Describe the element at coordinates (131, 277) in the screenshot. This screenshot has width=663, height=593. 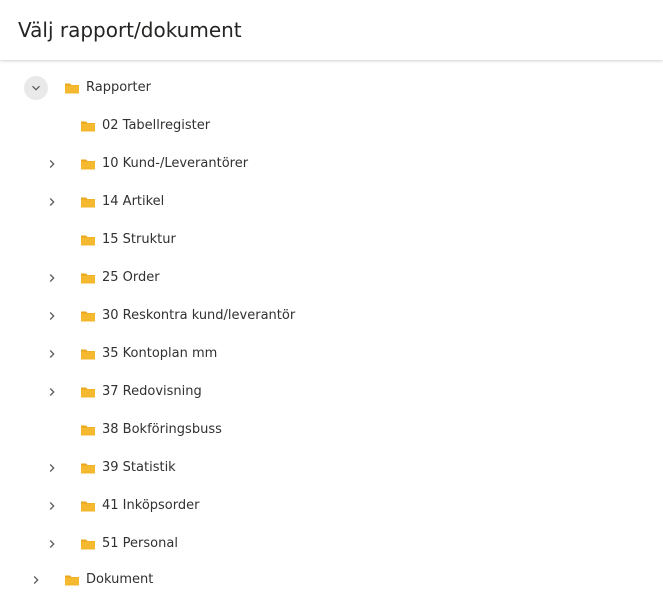
I see `tree-item-label: 25 Order` at that location.